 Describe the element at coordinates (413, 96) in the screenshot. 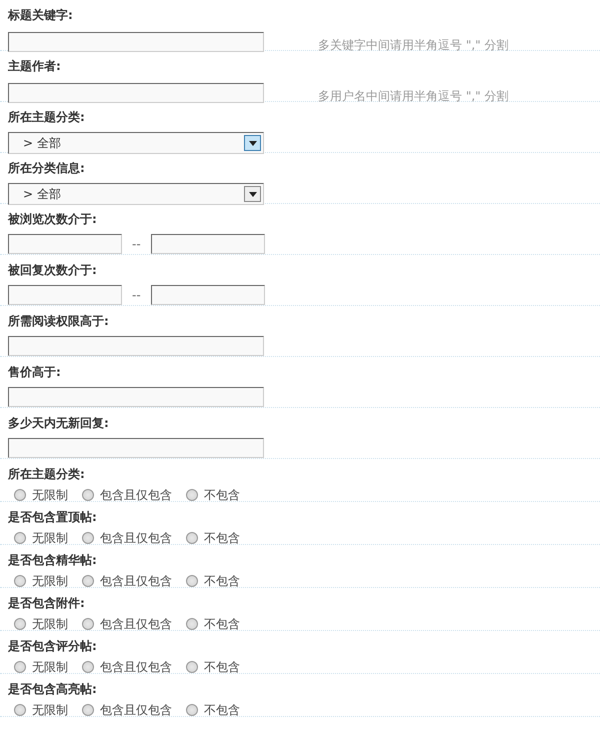

I see `hint-text: 多用户名中间请用半角逗号 "," 分割` at that location.